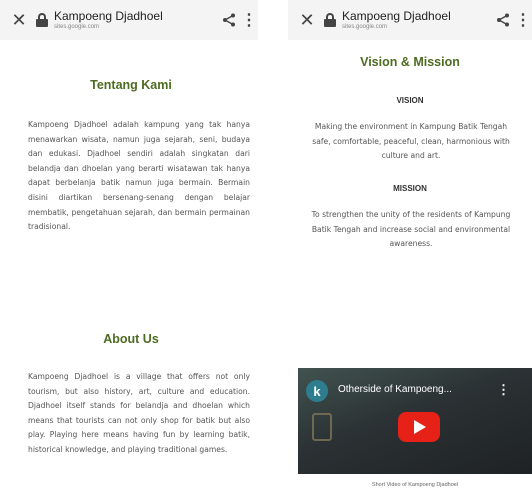 Image resolution: width=532 pixels, height=493 pixels. What do you see at coordinates (415, 485) in the screenshot?
I see `video-caption: Short Video of Kampoeng Djadhoel` at bounding box center [415, 485].